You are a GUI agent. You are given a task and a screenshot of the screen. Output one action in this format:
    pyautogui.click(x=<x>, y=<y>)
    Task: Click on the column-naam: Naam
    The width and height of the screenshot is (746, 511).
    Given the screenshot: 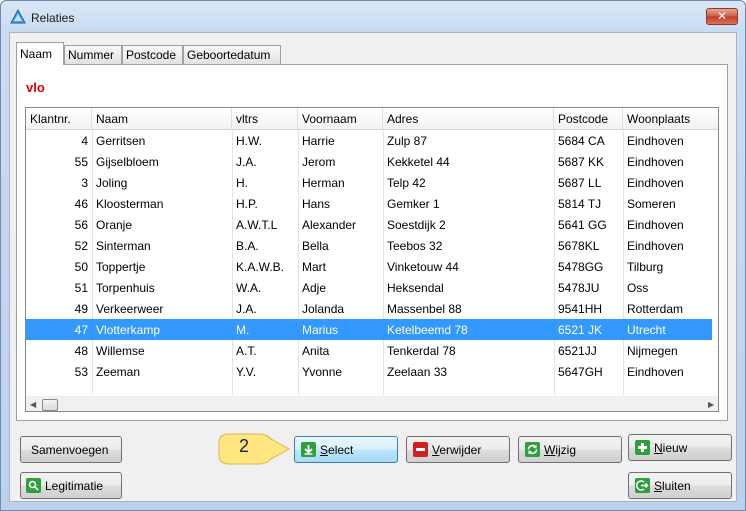 What is the action you would take?
    pyautogui.click(x=162, y=119)
    